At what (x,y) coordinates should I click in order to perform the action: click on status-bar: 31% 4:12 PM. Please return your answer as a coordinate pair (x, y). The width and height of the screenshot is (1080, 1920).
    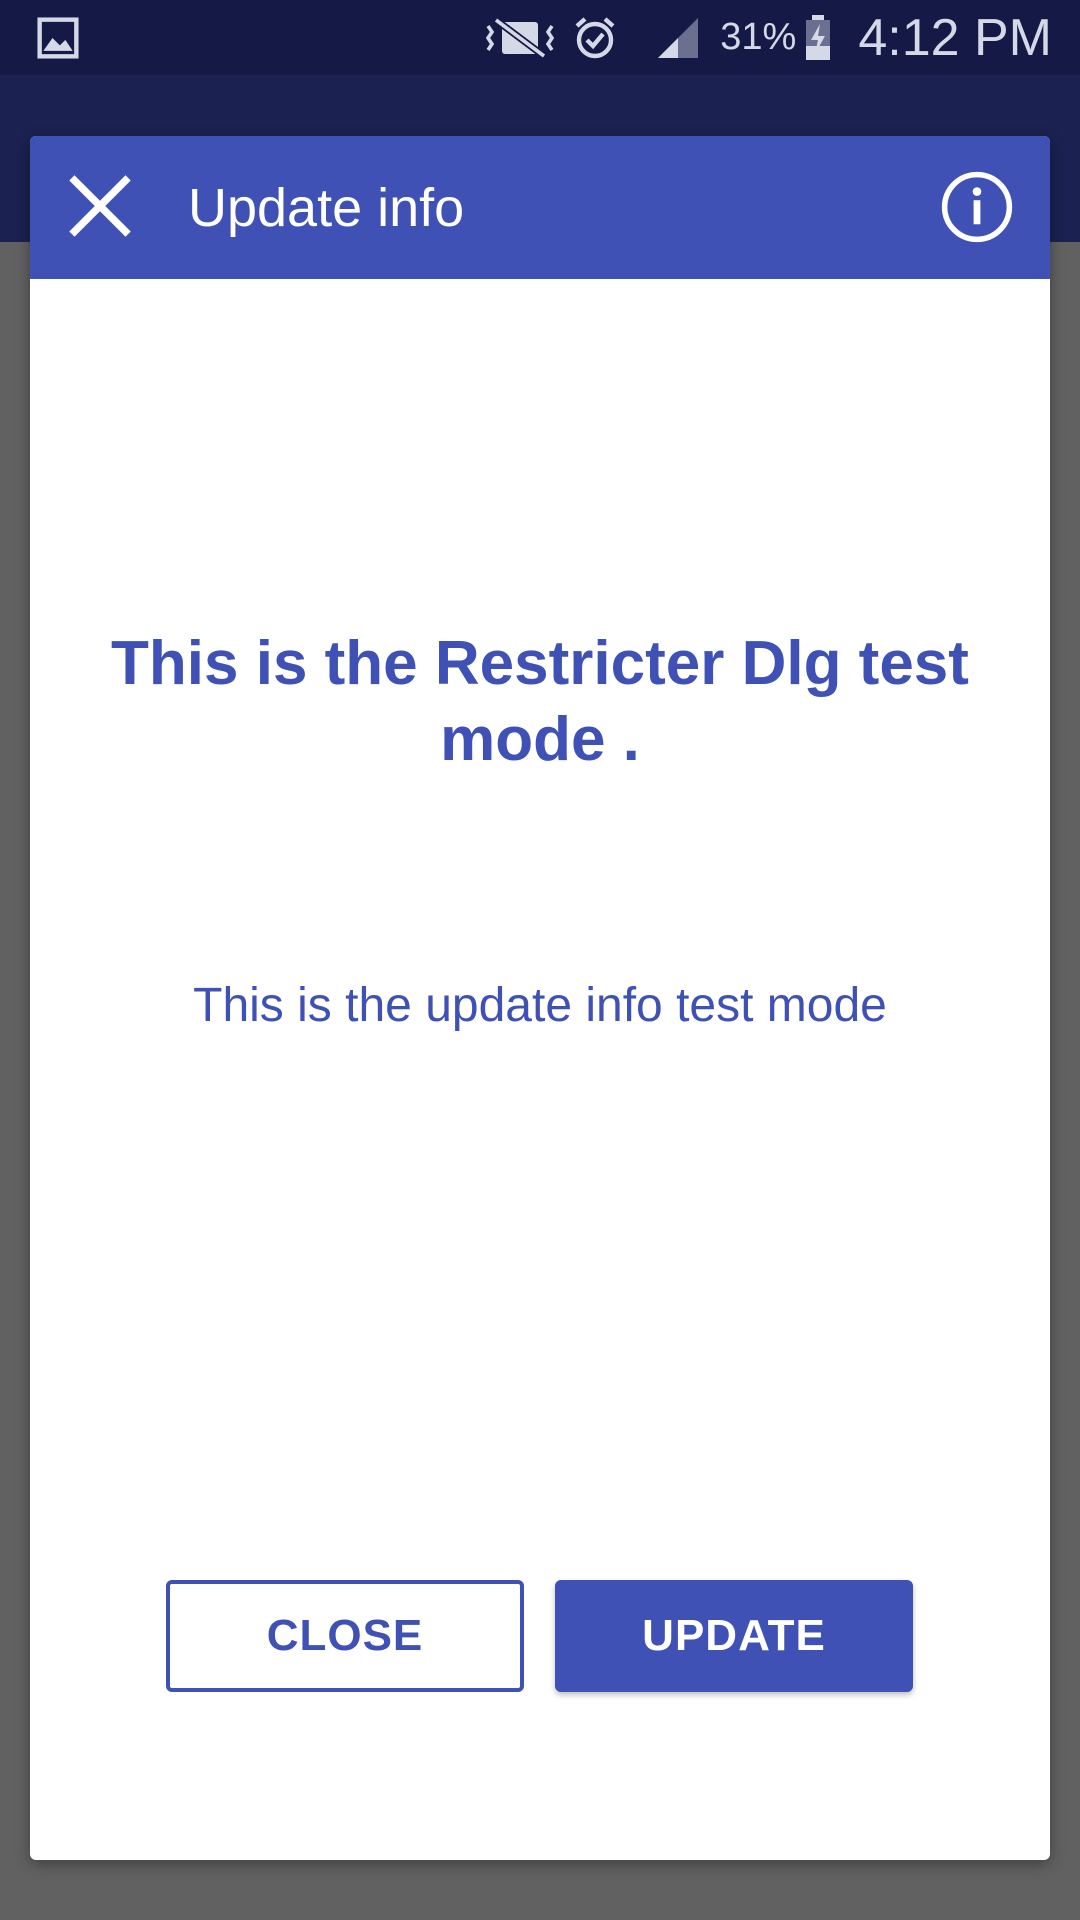
    Looking at the image, I should click on (540, 37).